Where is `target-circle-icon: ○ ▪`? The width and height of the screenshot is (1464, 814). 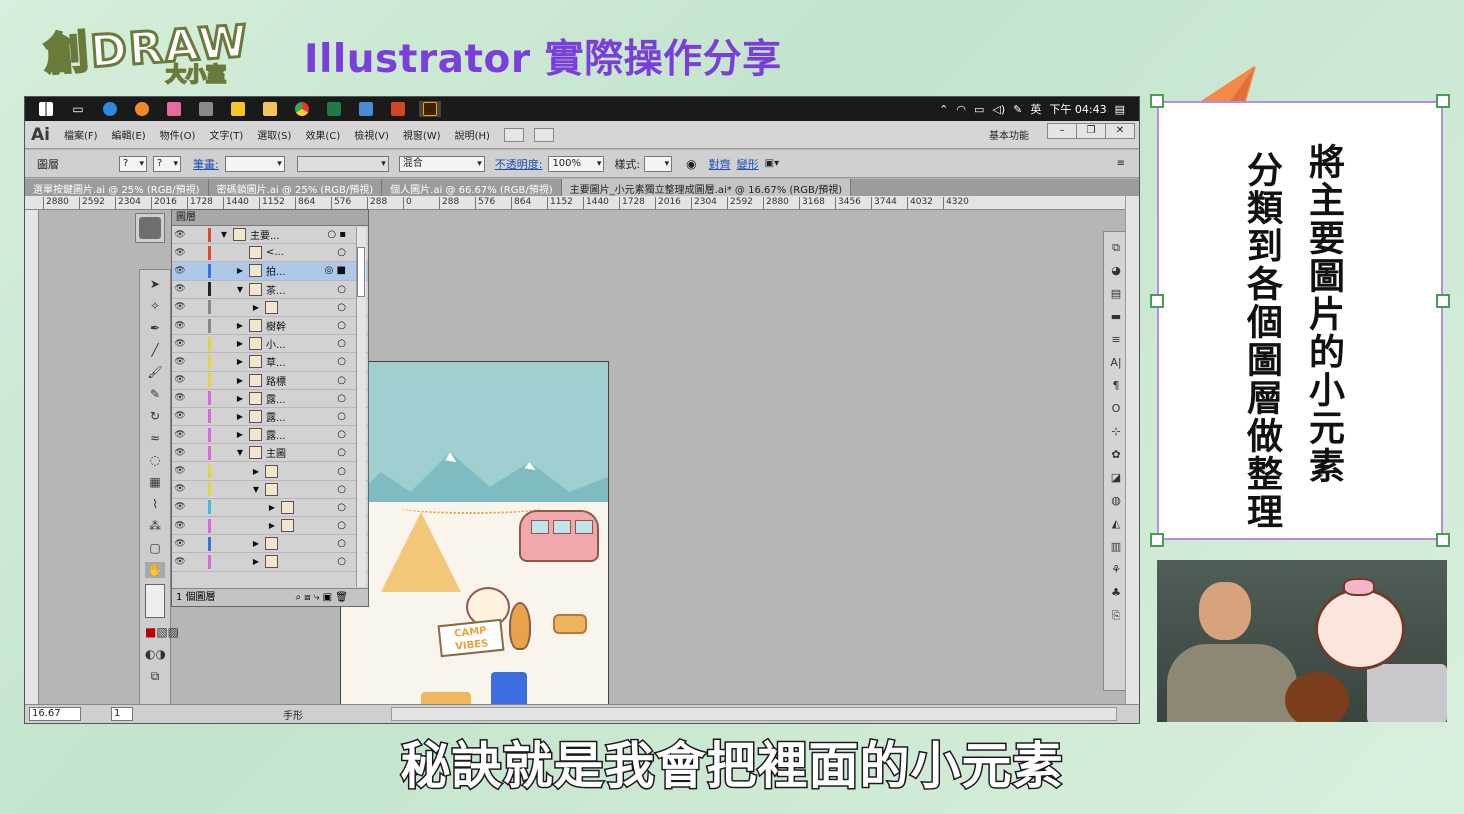 target-circle-icon: ○ ▪ is located at coordinates (336, 234).